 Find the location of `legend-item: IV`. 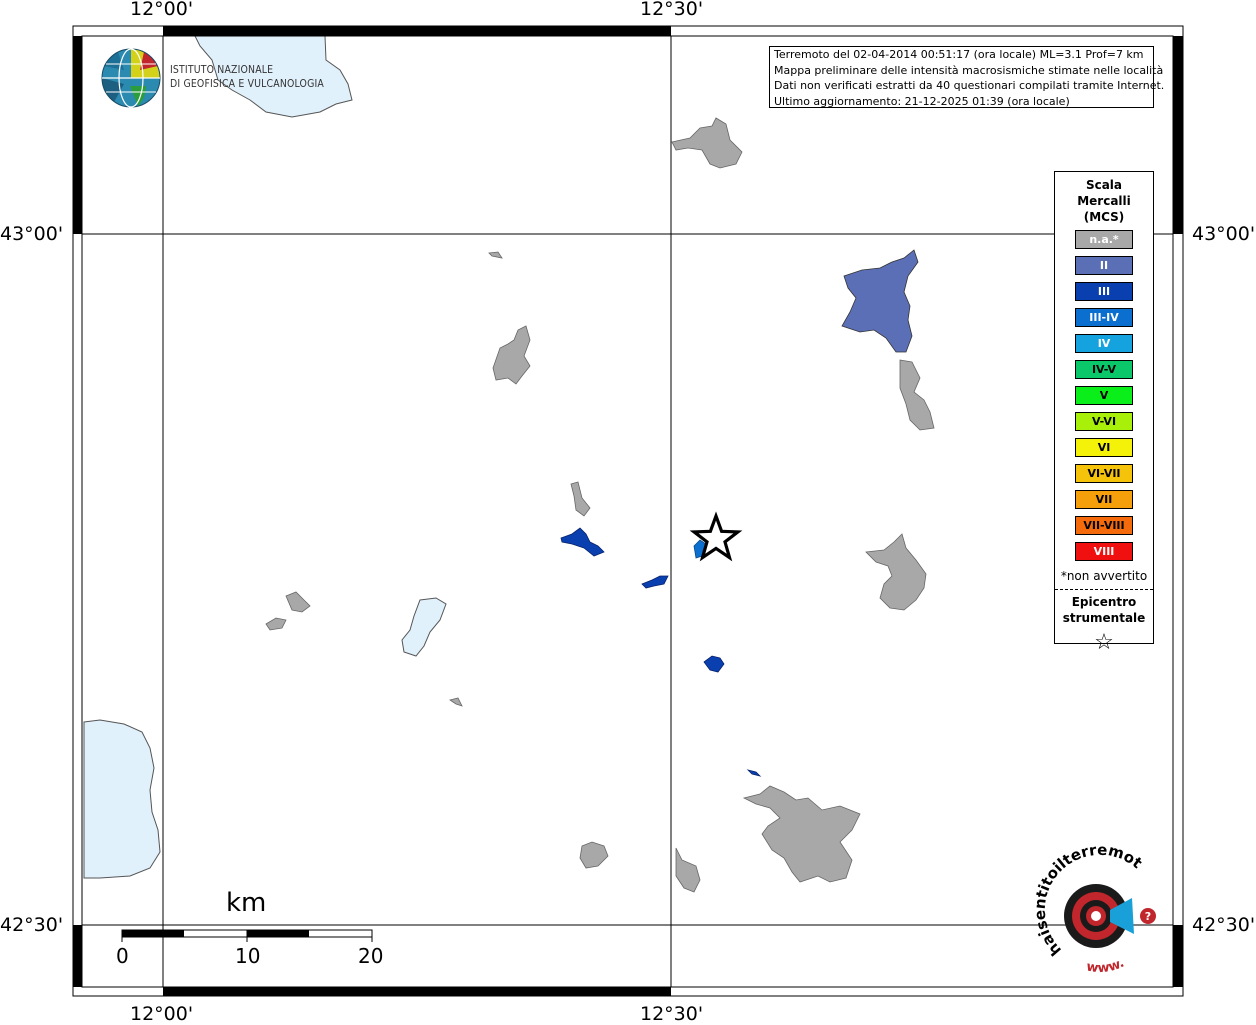

legend-item: IV is located at coordinates (1104, 343).